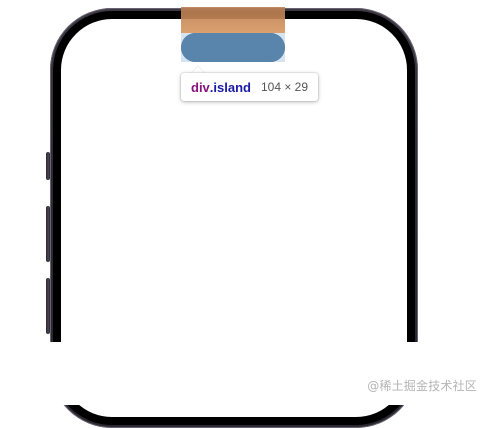 Image resolution: width=485 pixels, height=428 pixels. Describe the element at coordinates (233, 47) in the screenshot. I see `island-content-highlight` at that location.